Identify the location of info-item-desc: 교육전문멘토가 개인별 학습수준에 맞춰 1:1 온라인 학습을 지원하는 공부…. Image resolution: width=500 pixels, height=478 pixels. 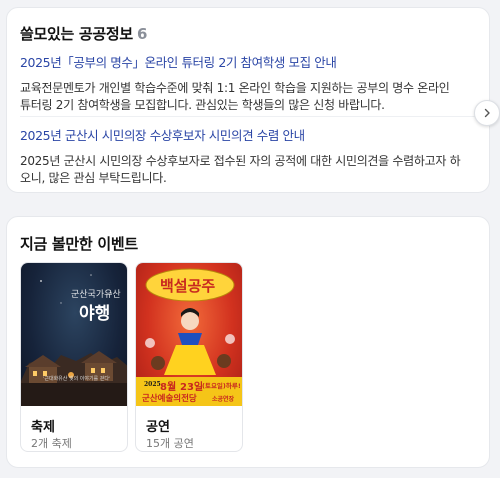
(235, 96).